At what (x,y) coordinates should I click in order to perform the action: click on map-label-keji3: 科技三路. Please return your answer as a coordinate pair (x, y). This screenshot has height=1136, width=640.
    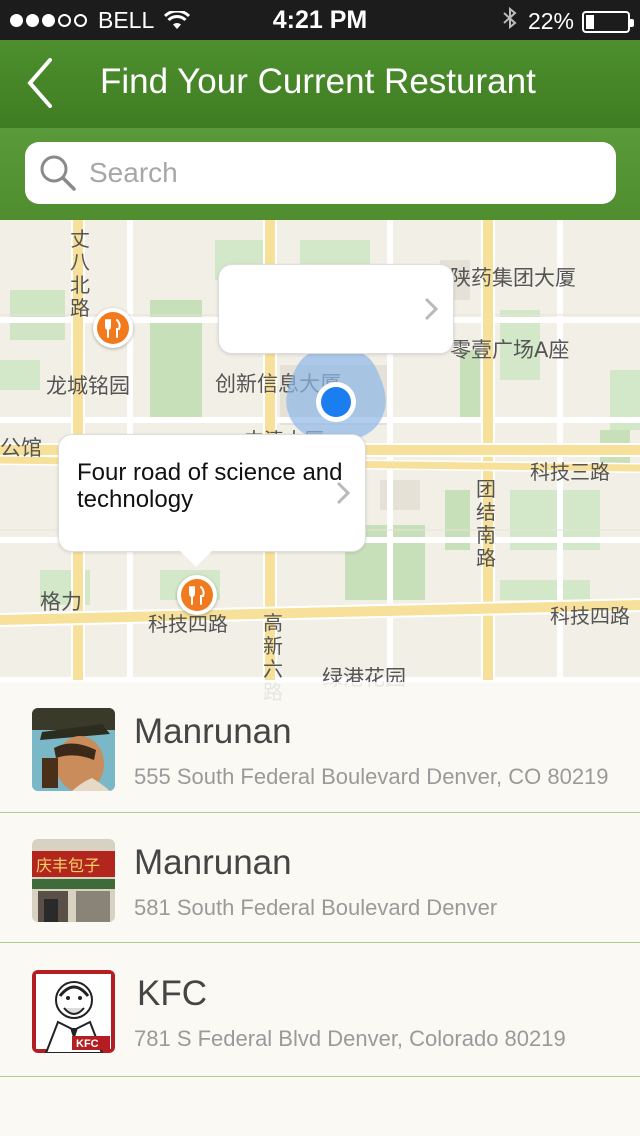
    Looking at the image, I should click on (570, 472).